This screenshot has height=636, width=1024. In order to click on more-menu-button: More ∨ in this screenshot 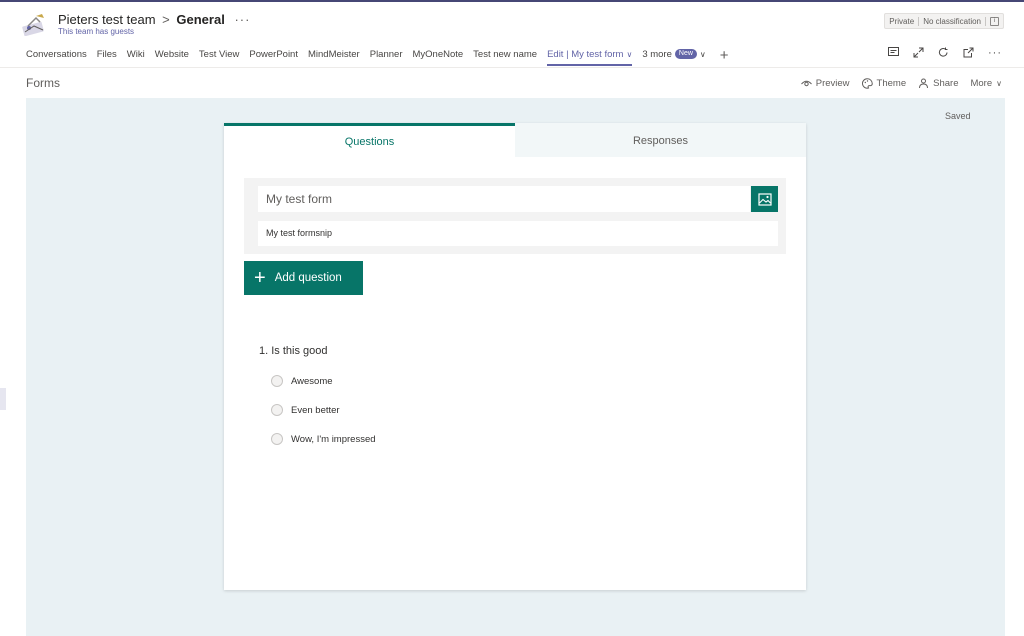, I will do `click(986, 83)`.